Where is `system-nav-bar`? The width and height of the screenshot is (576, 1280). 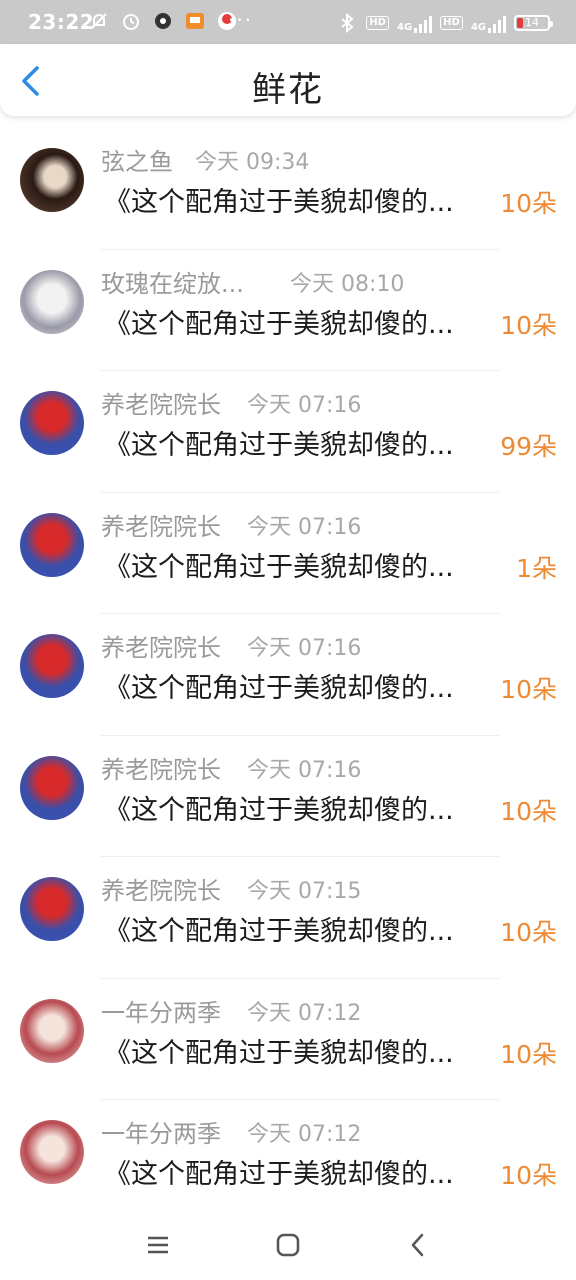
system-nav-bar is located at coordinates (288, 1246).